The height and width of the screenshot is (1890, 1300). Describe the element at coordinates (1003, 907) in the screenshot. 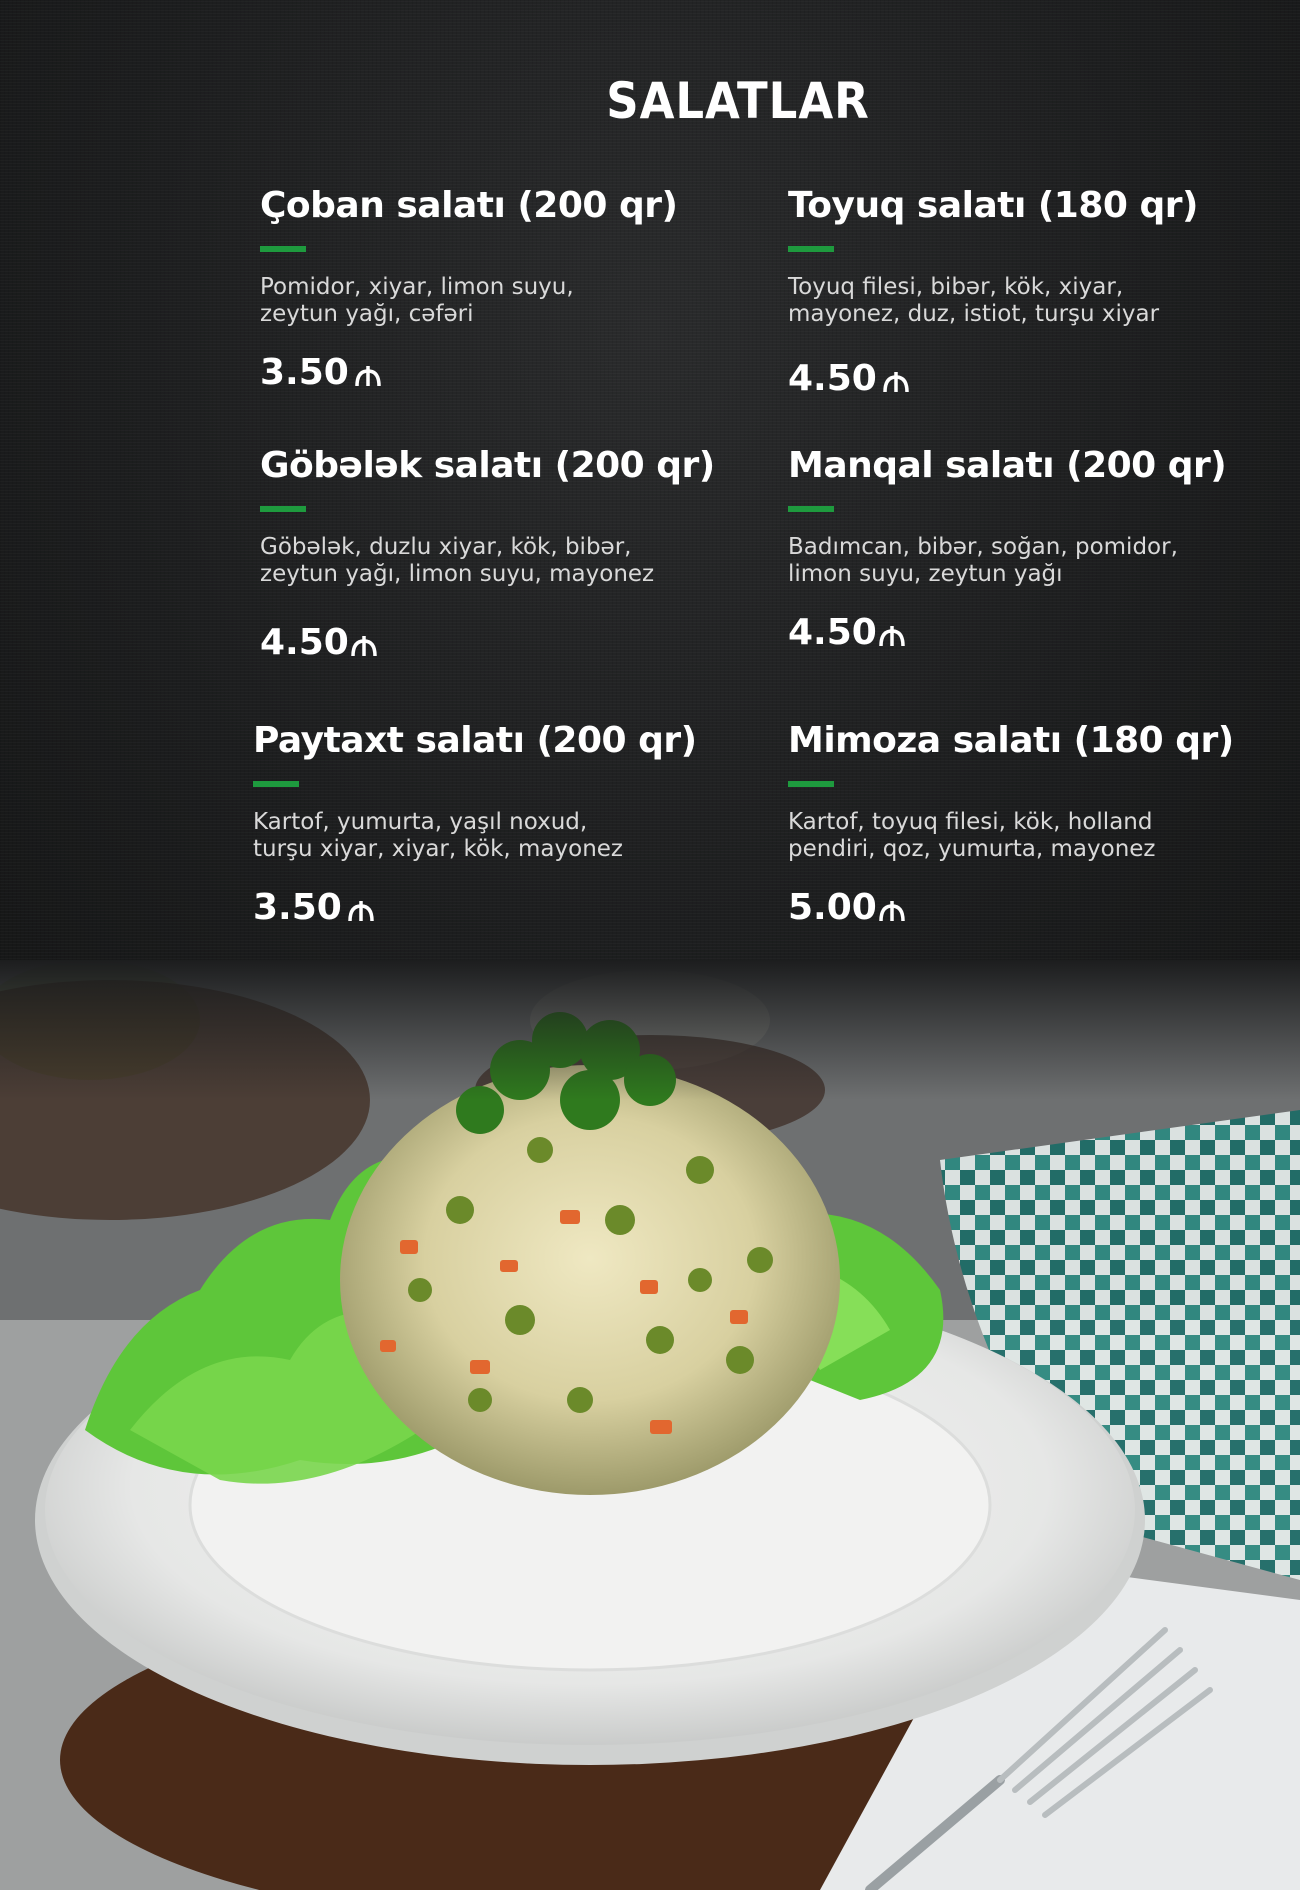

I see `item-price-row: 5.00` at that location.